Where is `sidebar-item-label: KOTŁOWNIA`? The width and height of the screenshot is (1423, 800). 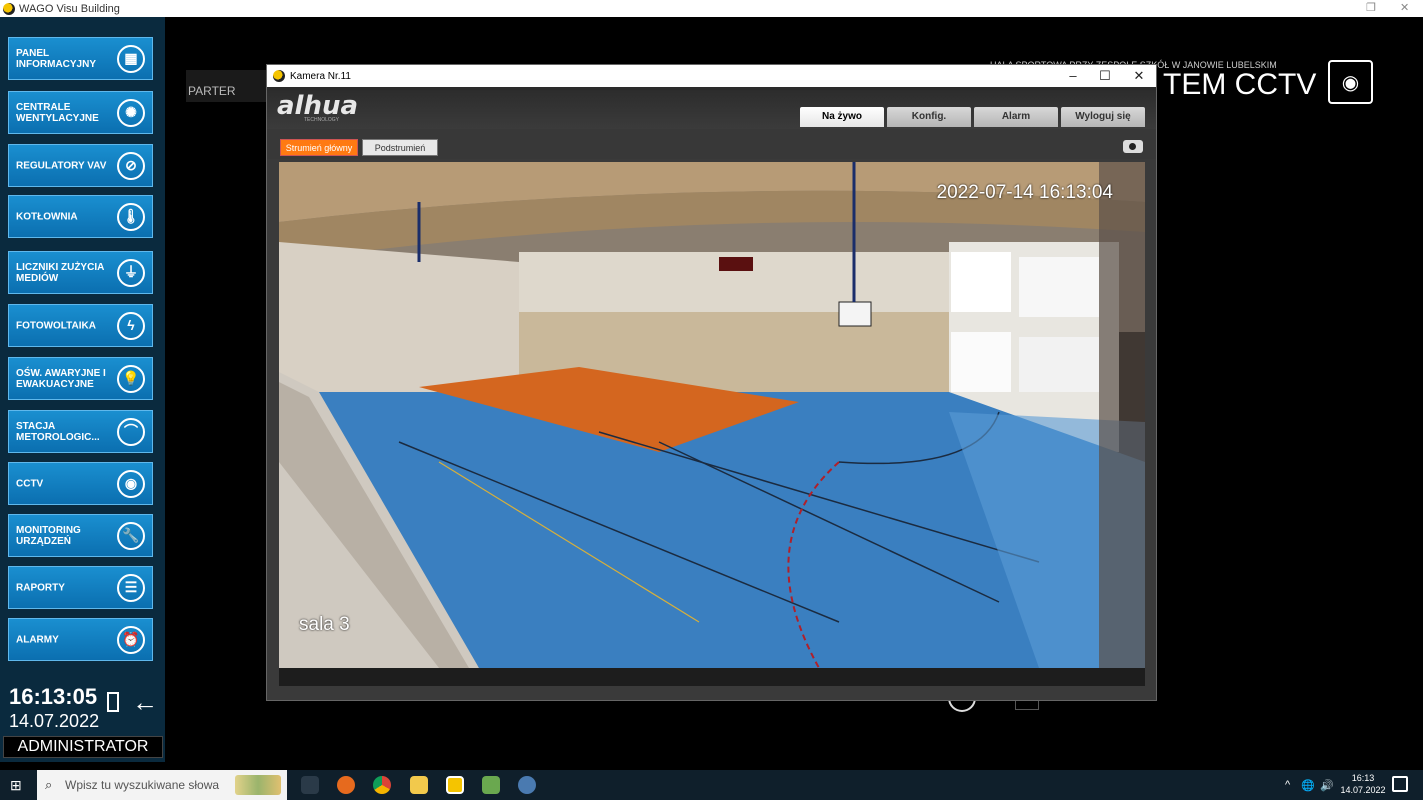 sidebar-item-label: KOTŁOWNIA is located at coordinates (47, 216).